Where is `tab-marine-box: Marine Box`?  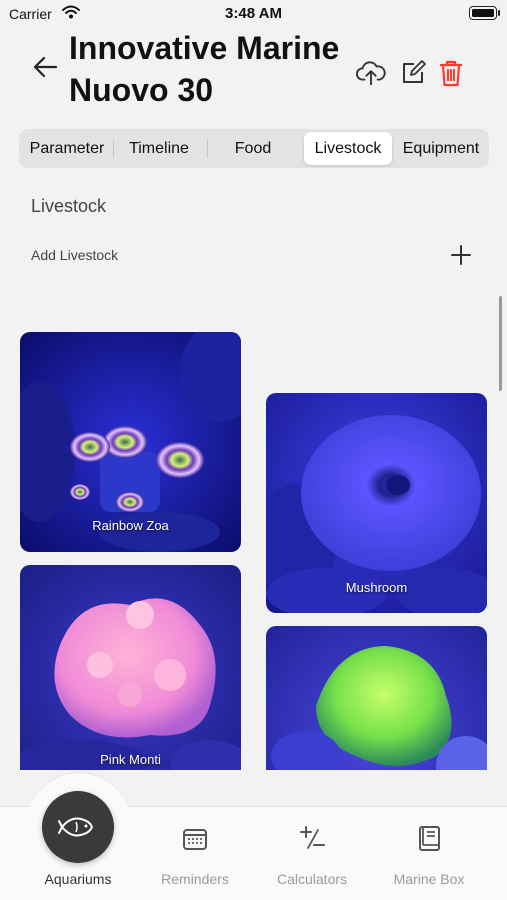 tab-marine-box: Marine Box is located at coordinates (429, 855).